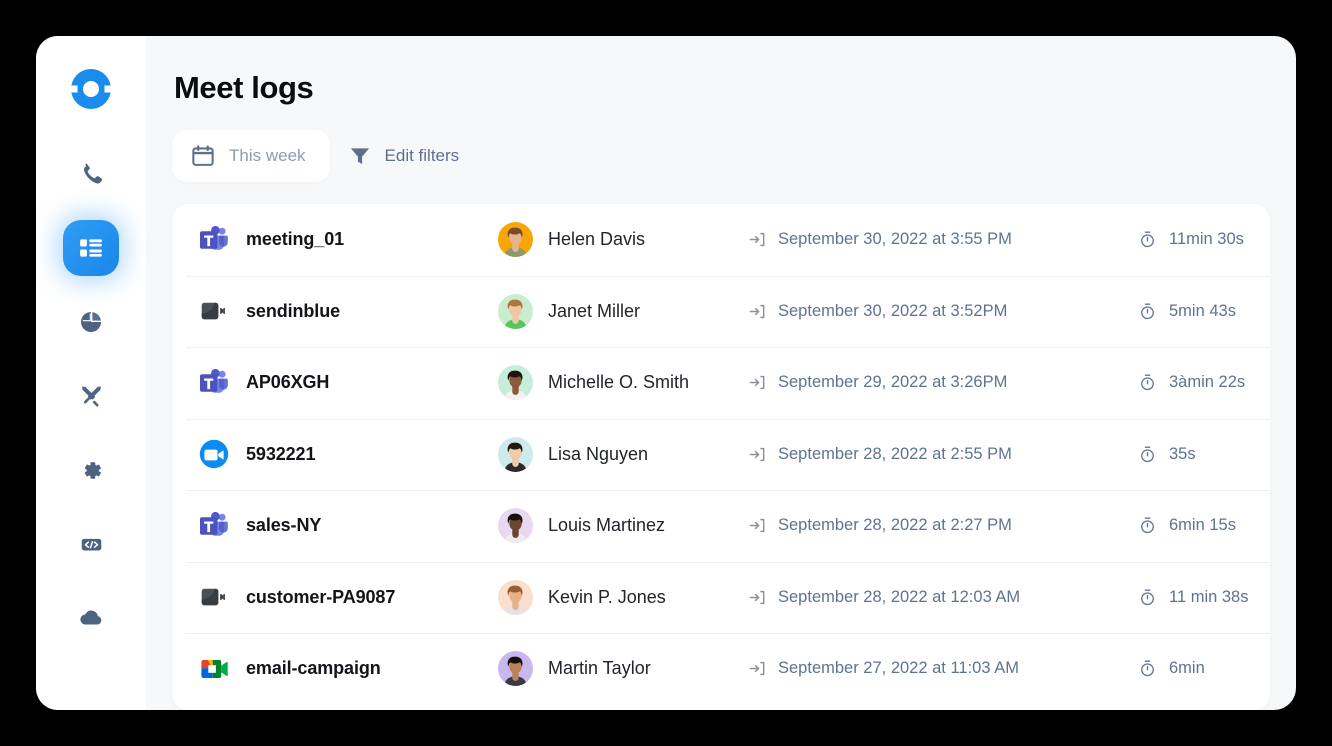 The image size is (1332, 746). I want to click on phone-icon, so click(93, 173).